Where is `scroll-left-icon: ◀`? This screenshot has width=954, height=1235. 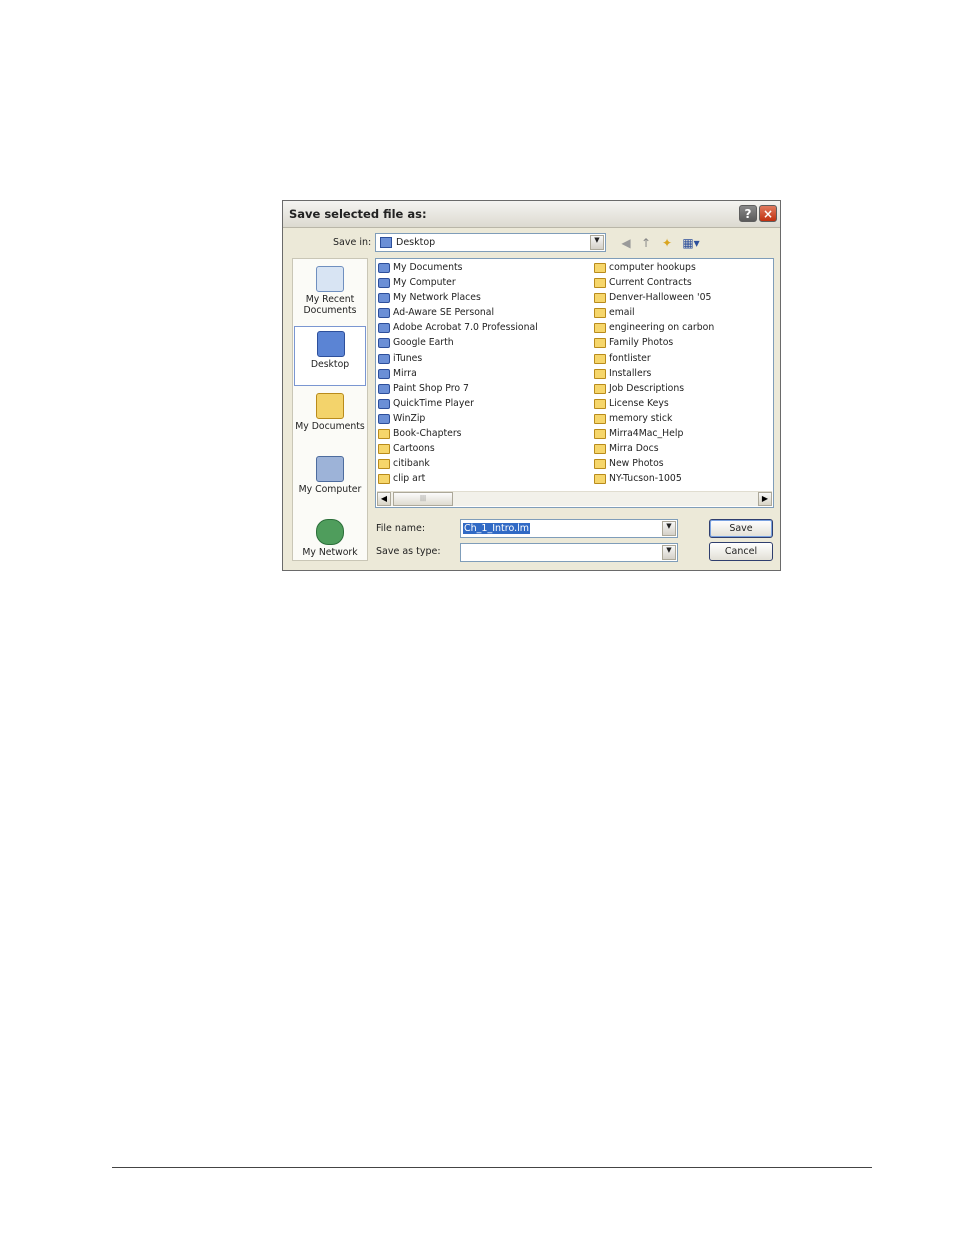
scroll-left-icon: ◀ is located at coordinates (384, 499).